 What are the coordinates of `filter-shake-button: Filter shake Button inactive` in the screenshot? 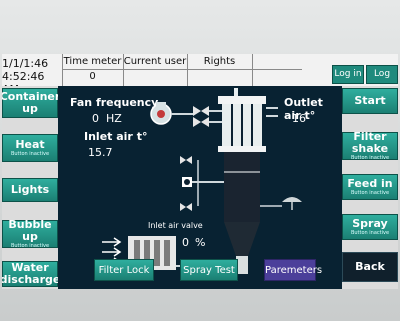 It's located at (370, 145).